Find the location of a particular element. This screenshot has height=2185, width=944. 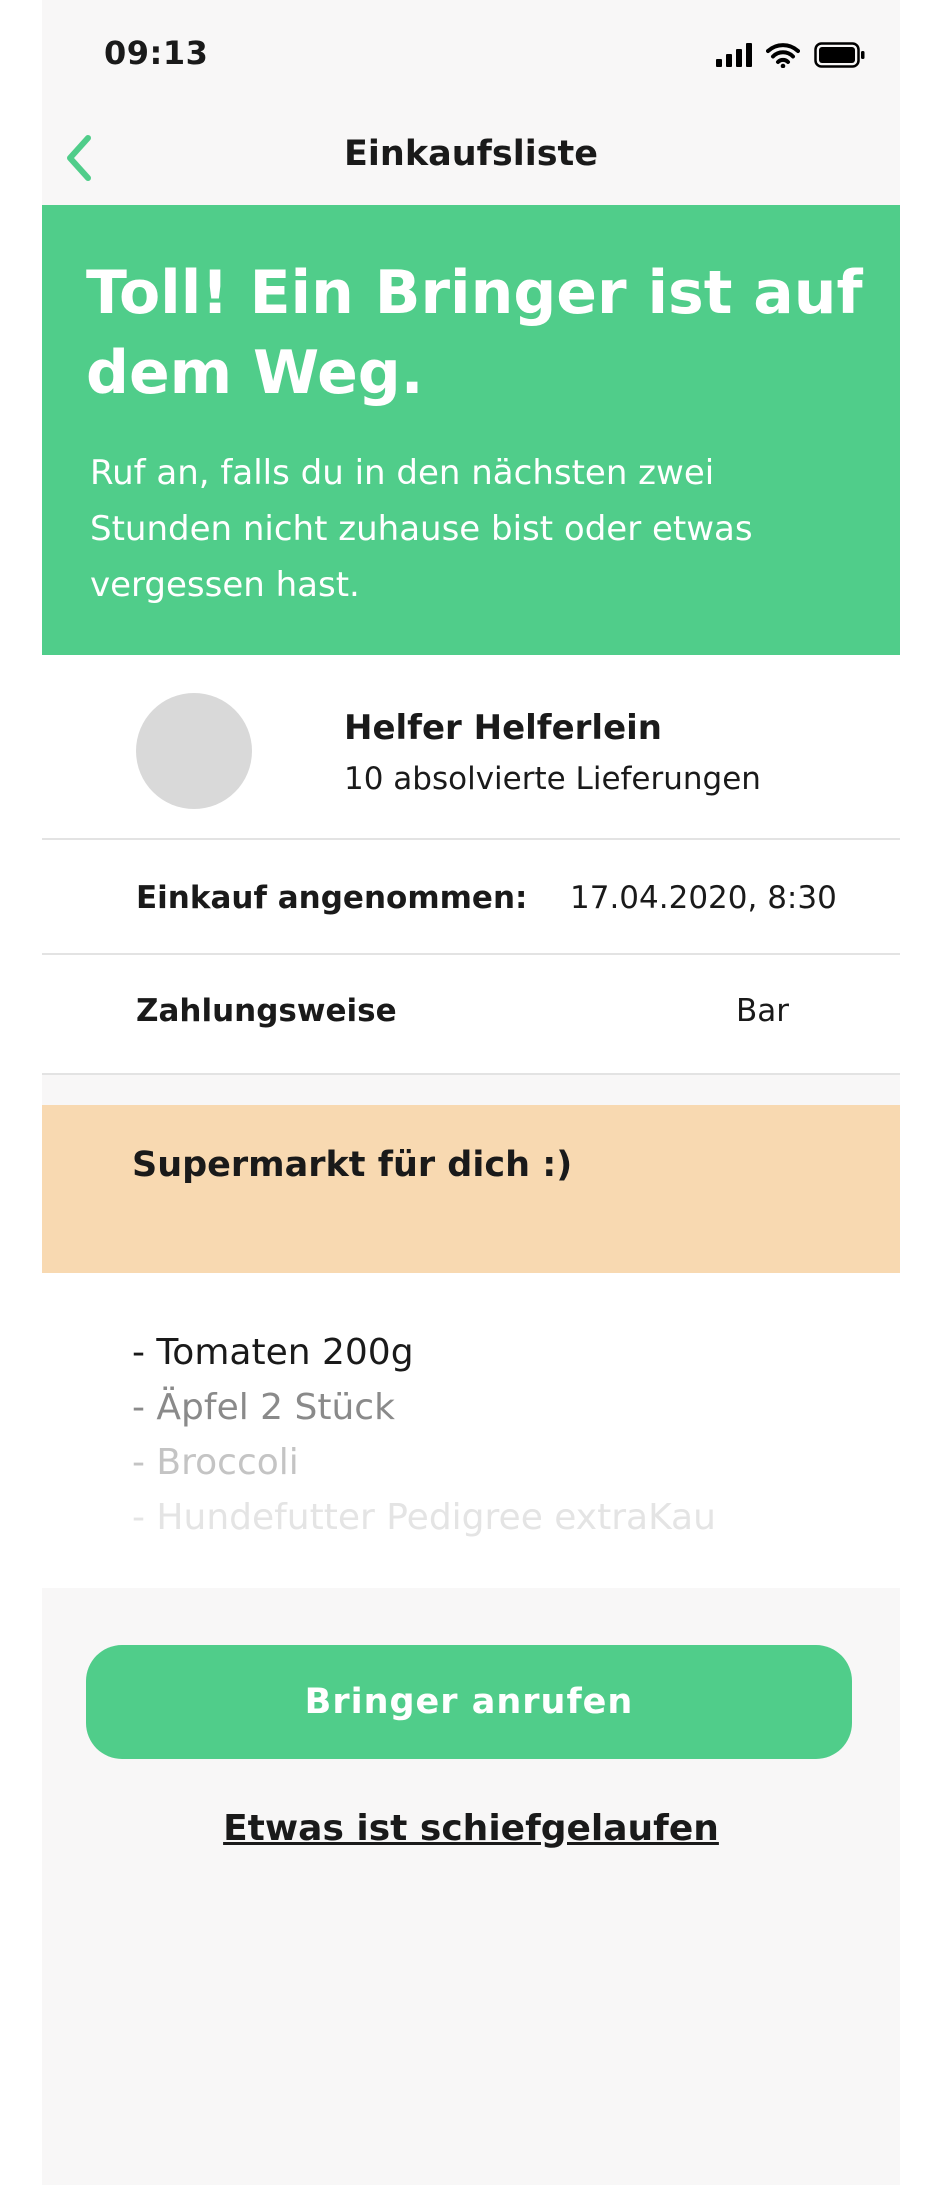

accepted-label: Einkauf angenommen: is located at coordinates (332, 898).